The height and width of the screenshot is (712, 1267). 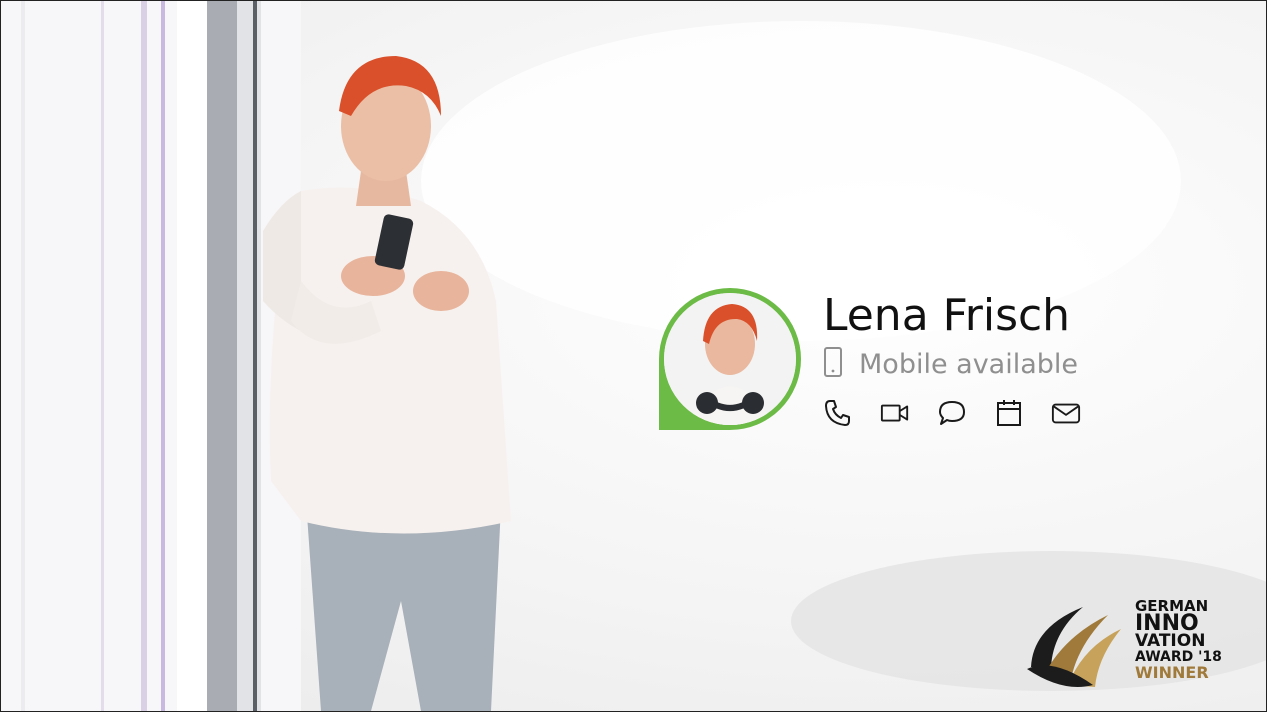 I want to click on award-logo, so click(x=1074, y=647).